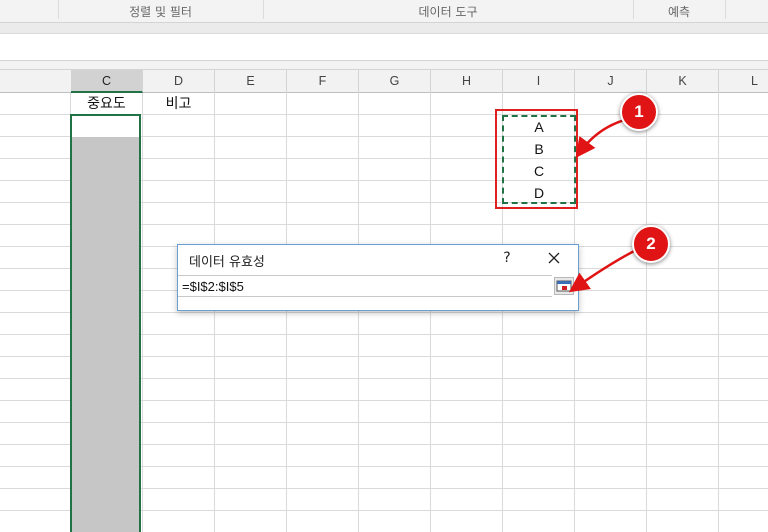  Describe the element at coordinates (639, 112) in the screenshot. I see `callout-badge-1: 1` at that location.